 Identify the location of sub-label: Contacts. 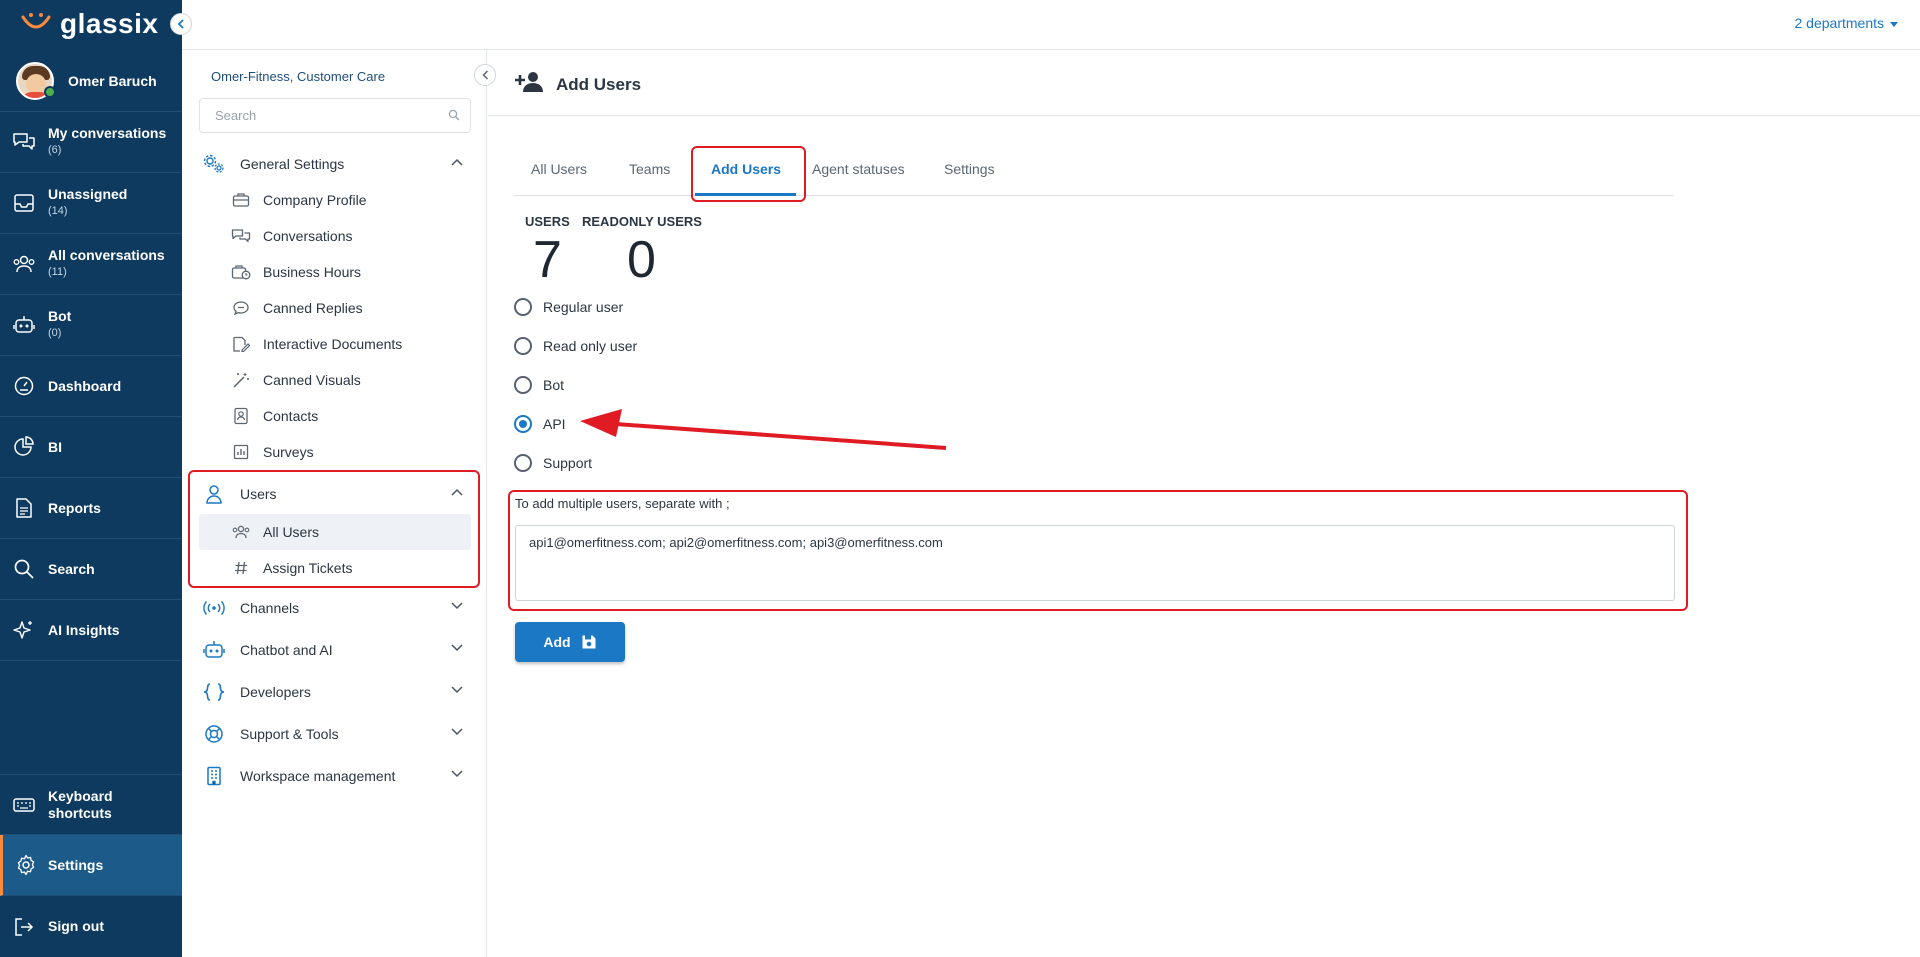
(291, 416).